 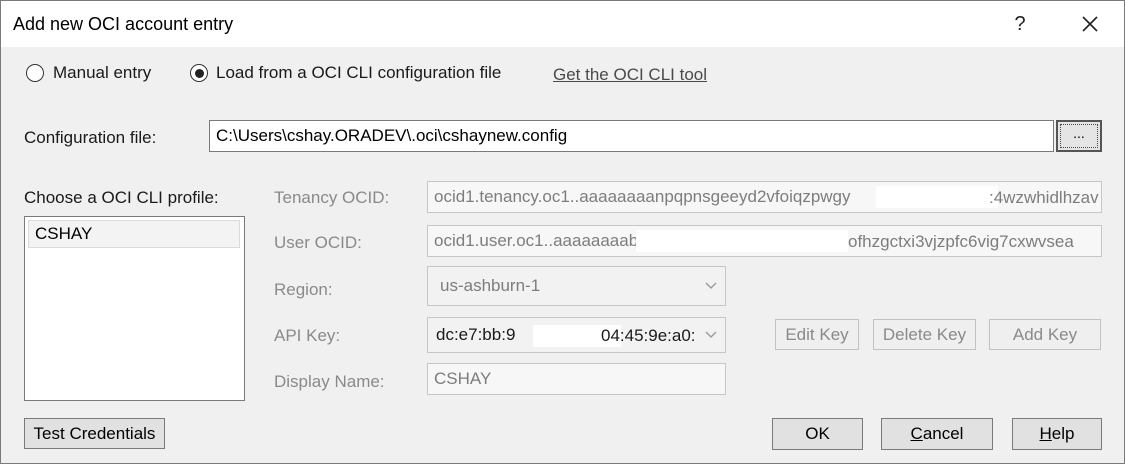 What do you see at coordinates (924, 334) in the screenshot?
I see `delete-key-button: Delete Key` at bounding box center [924, 334].